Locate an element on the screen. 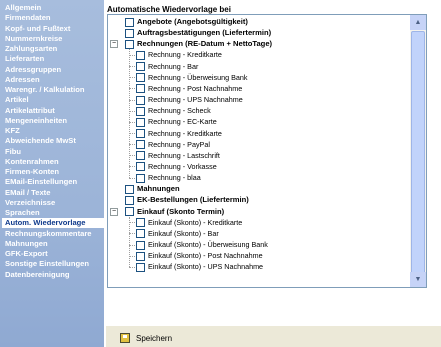 This screenshot has height=347, width=441. tree-item-label: Einkauf (Skonto) - Kreditkarte is located at coordinates (195, 222).